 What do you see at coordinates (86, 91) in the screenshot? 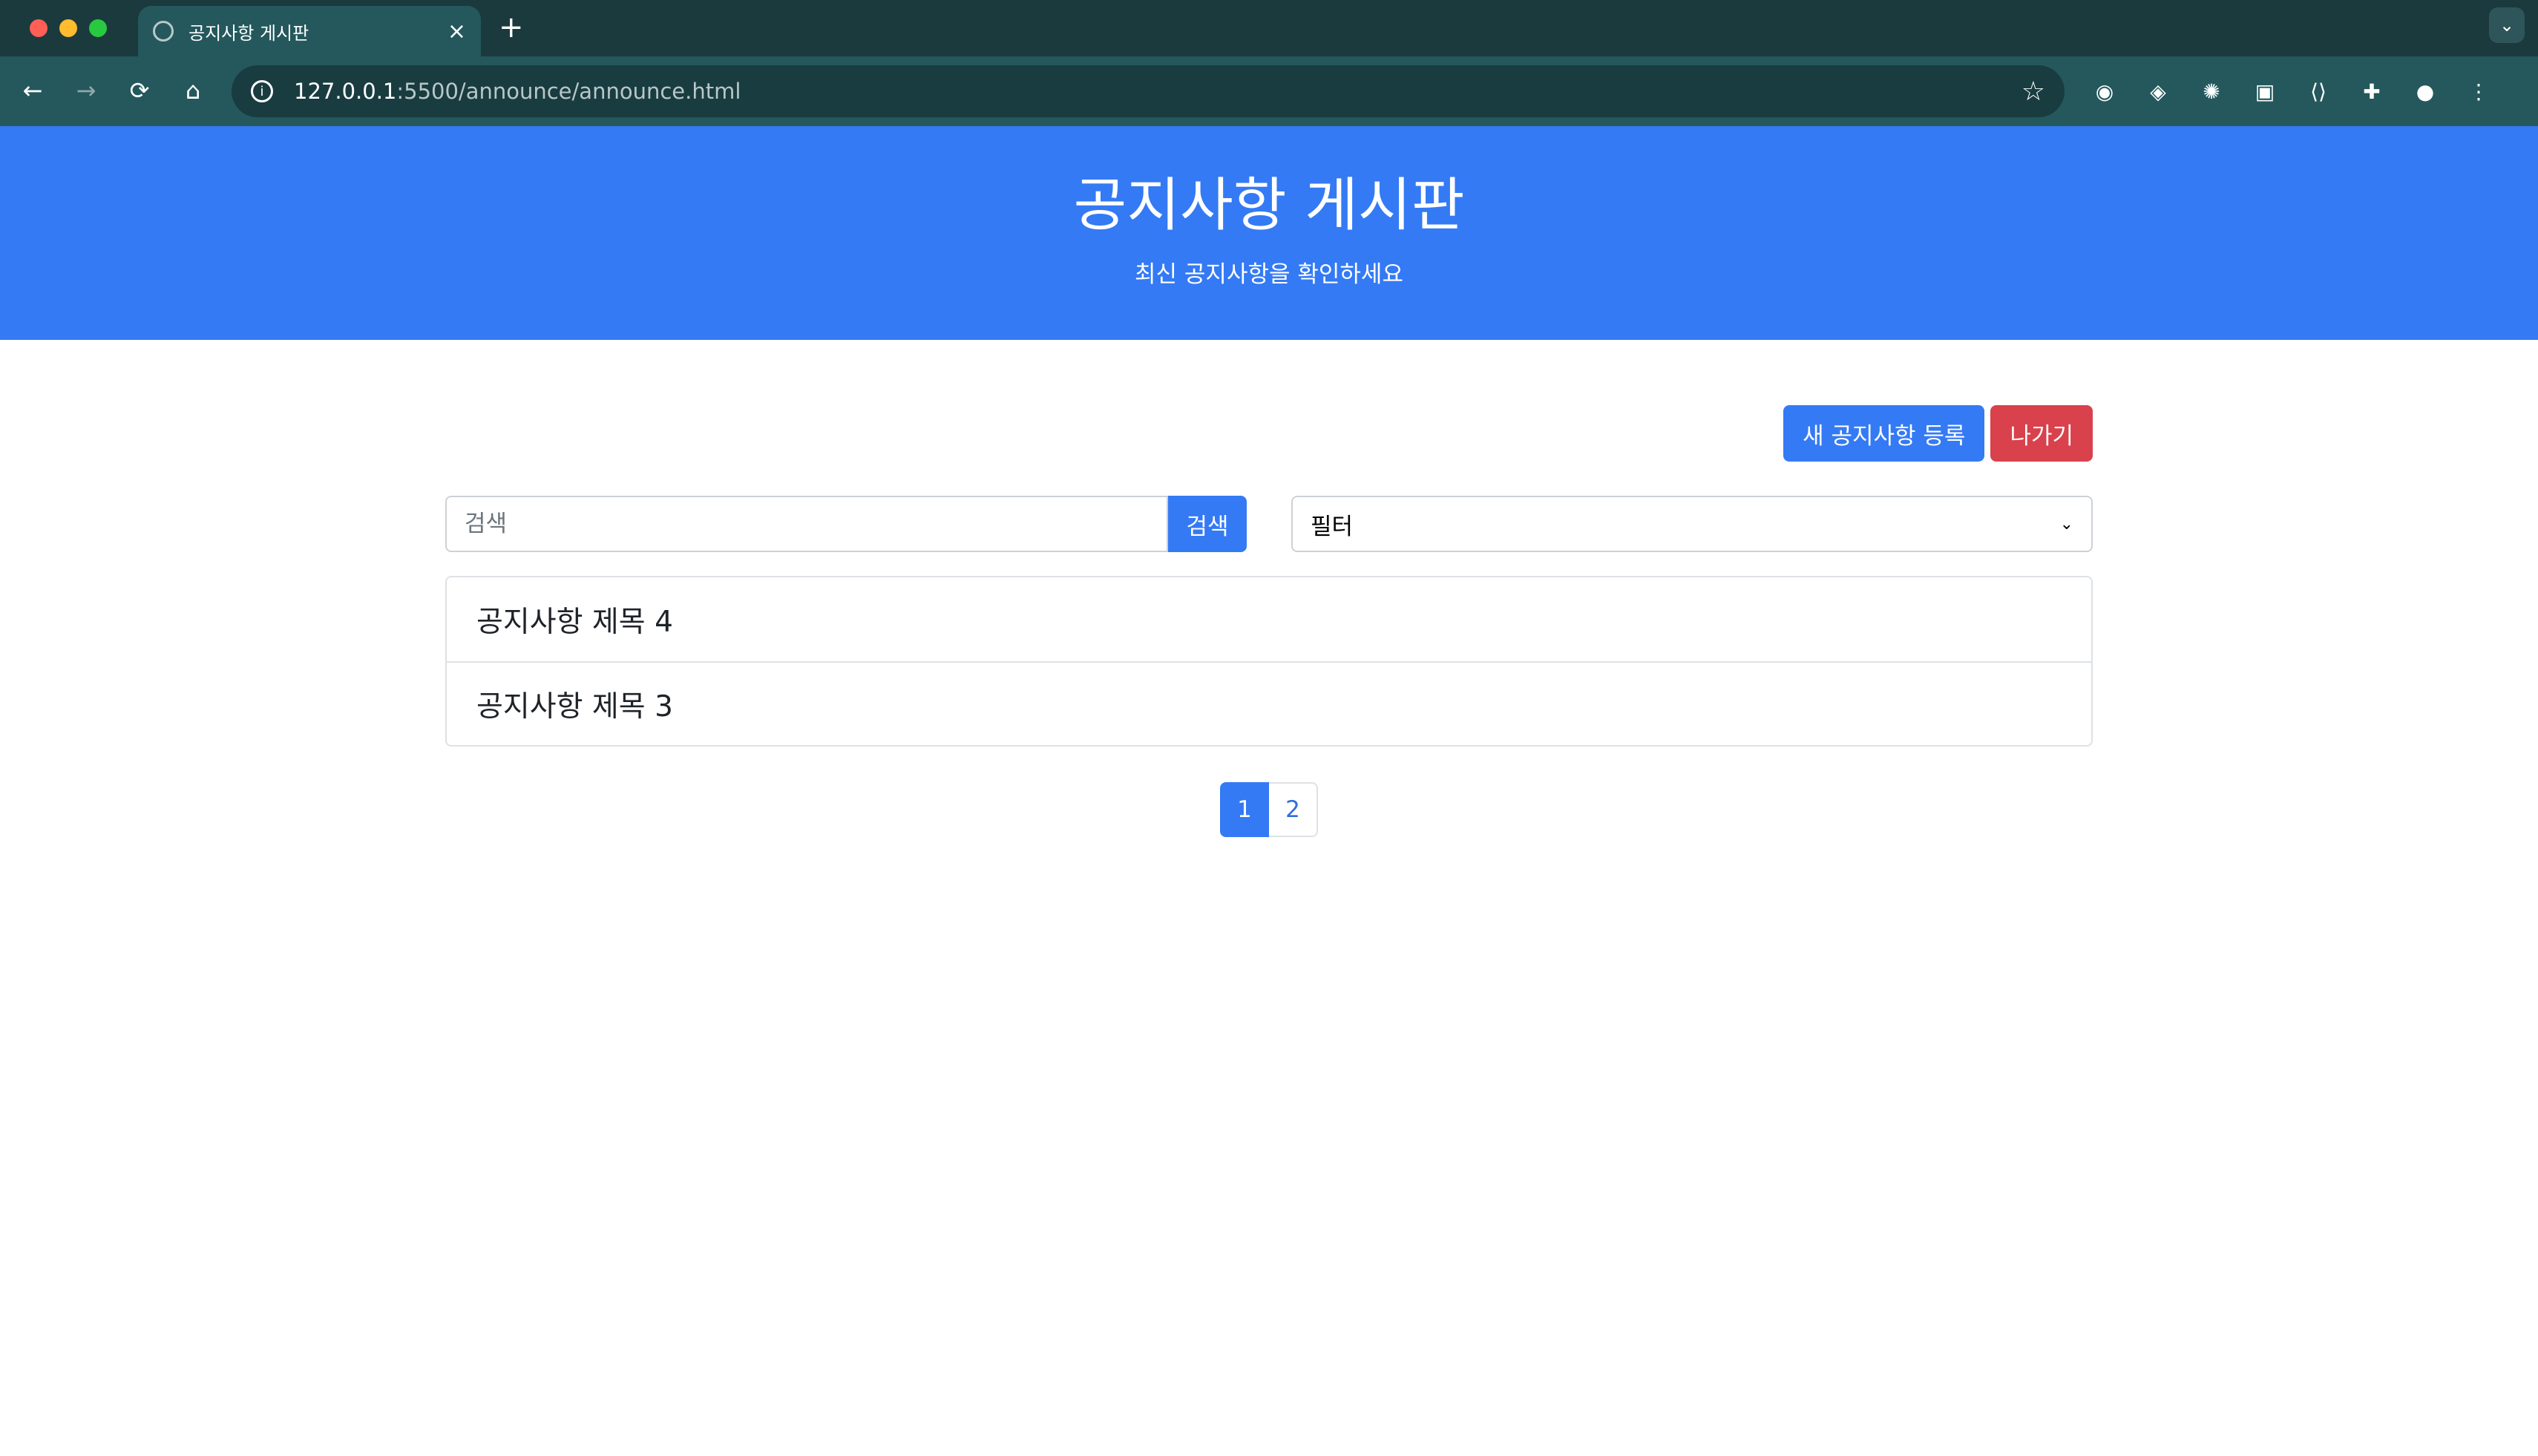
I see `forward-button: →` at bounding box center [86, 91].